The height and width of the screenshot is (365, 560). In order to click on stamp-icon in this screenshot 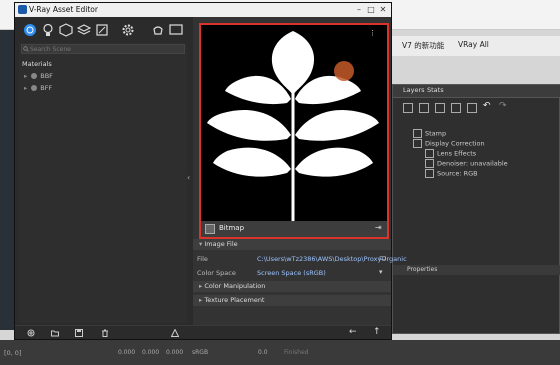, I will do `click(417, 133)`.